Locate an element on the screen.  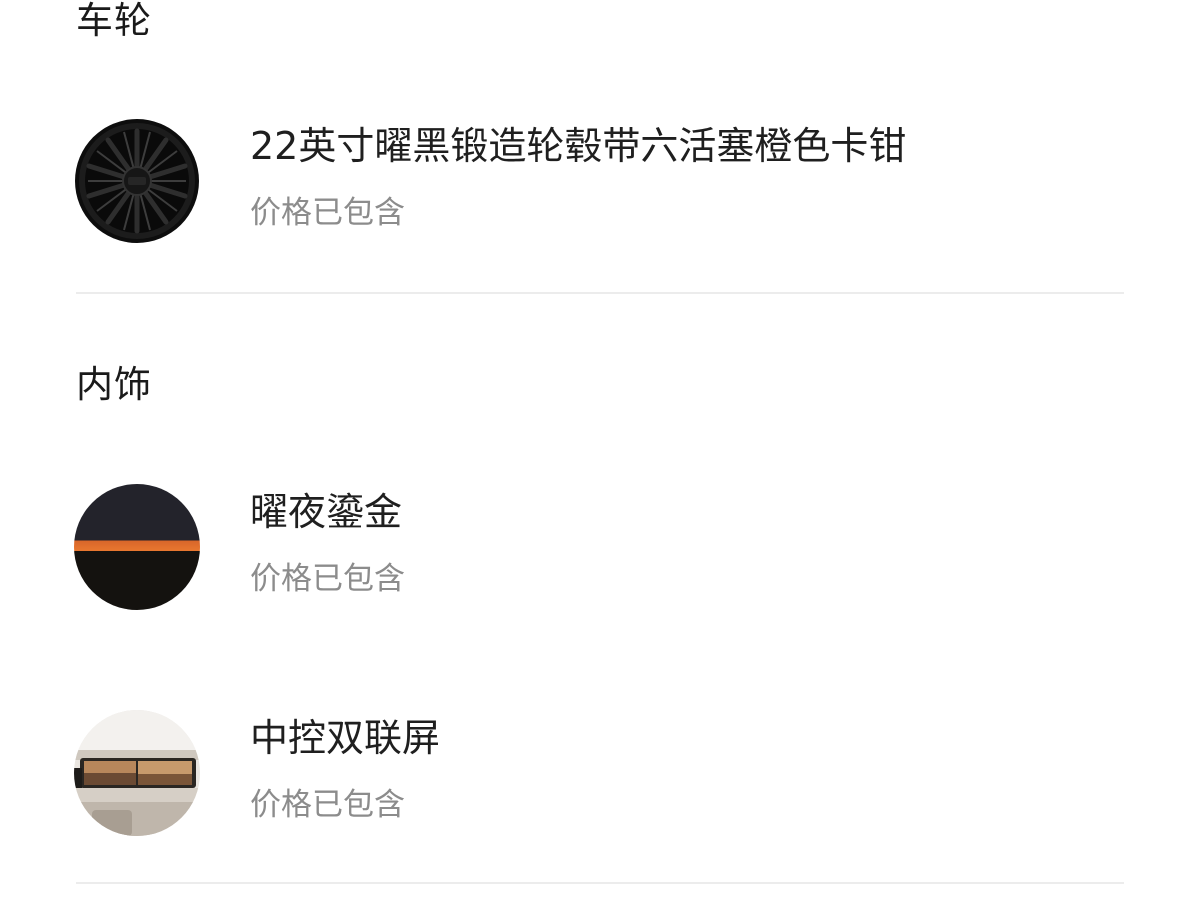
option-item-interior-color: 曜夜鎏金 价格已包含 is located at coordinates (599, 549).